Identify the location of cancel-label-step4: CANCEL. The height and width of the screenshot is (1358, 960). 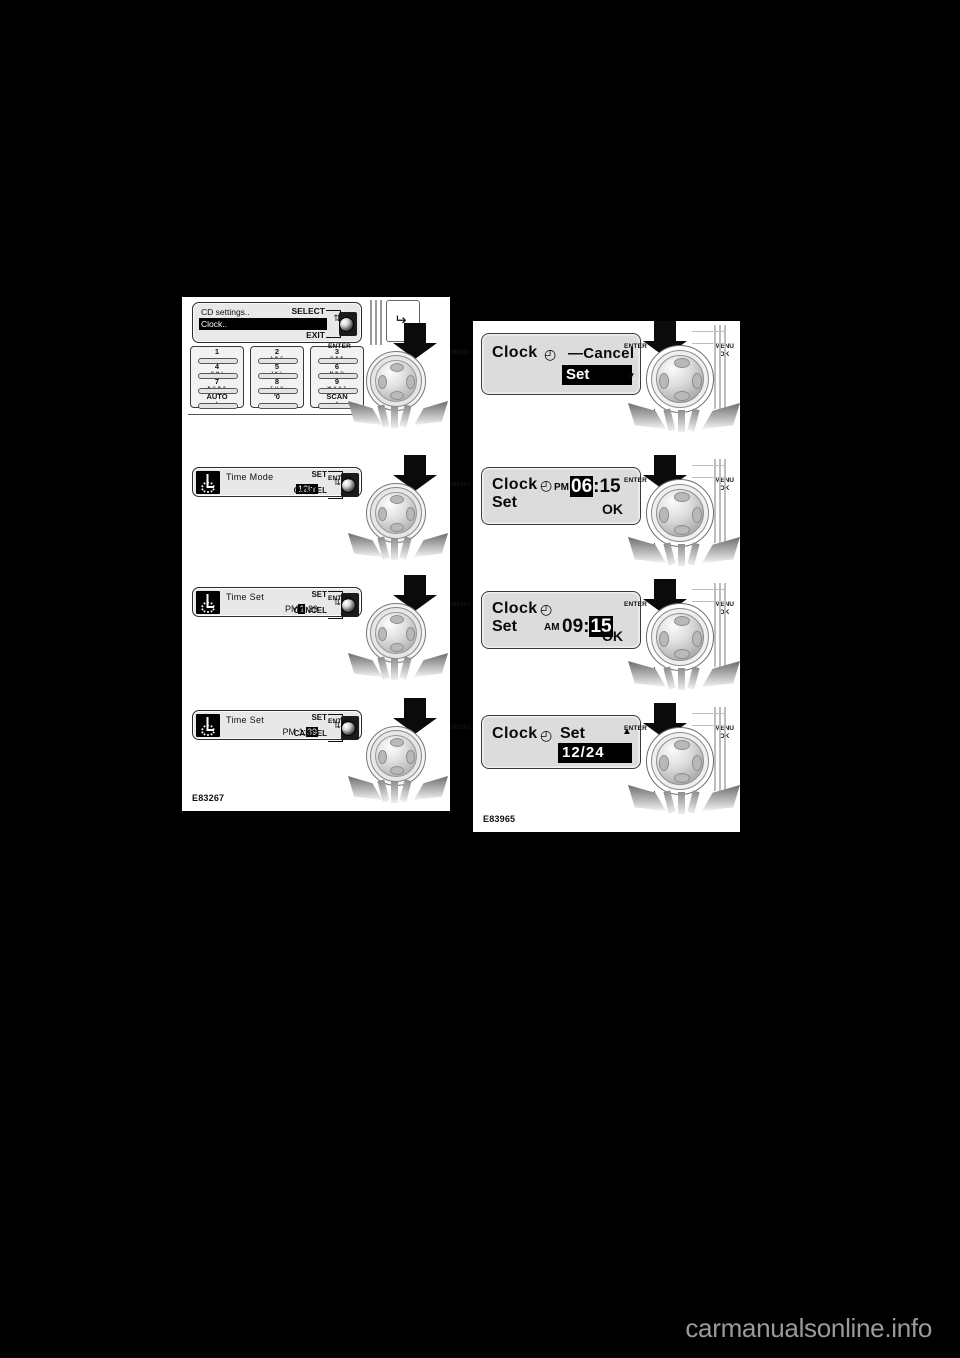
(310, 733).